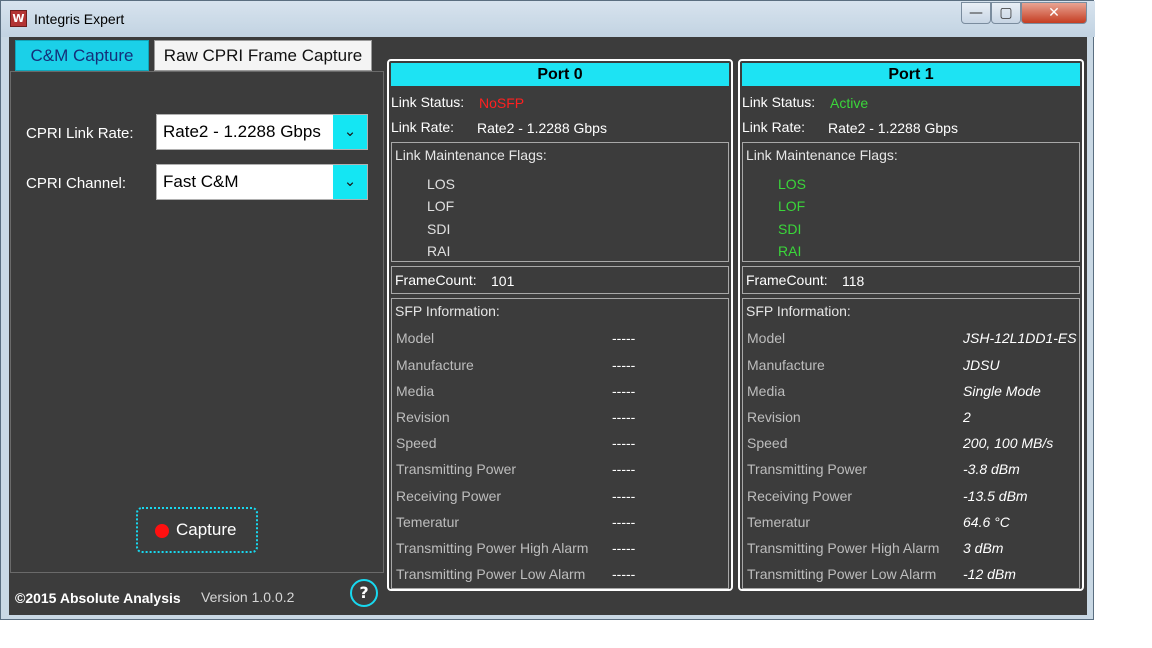  What do you see at coordinates (624, 417) in the screenshot?
I see `sfp-value-revision: -----` at bounding box center [624, 417].